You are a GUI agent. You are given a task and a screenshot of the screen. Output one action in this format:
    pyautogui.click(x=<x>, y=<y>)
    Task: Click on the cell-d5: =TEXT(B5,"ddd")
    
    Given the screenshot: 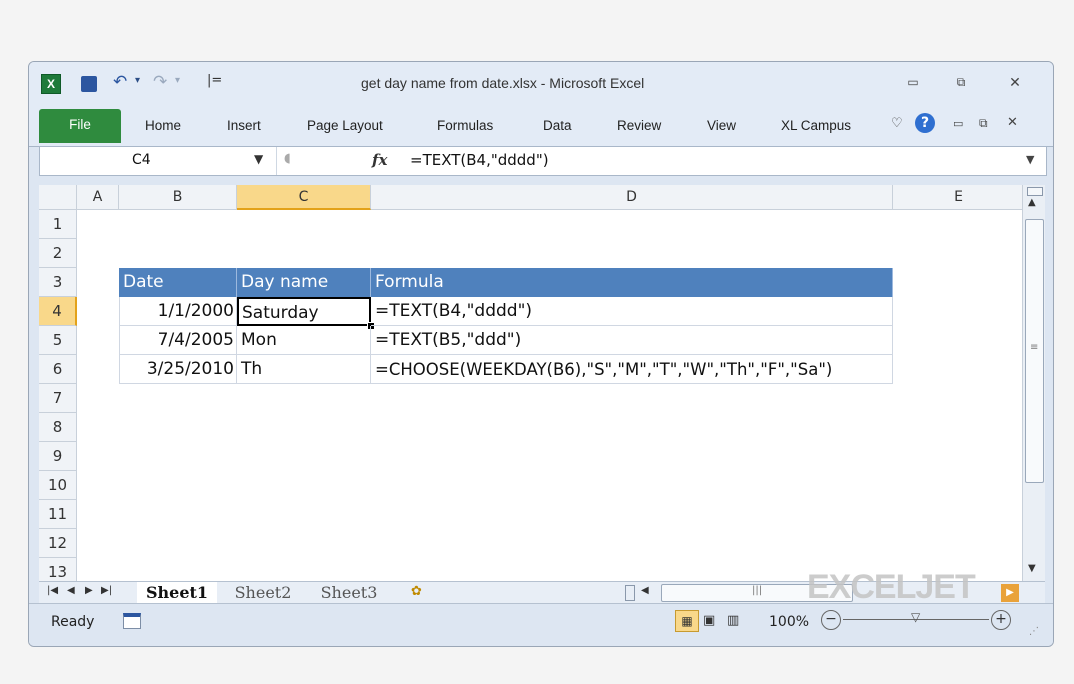 What is the action you would take?
    pyautogui.click(x=632, y=340)
    